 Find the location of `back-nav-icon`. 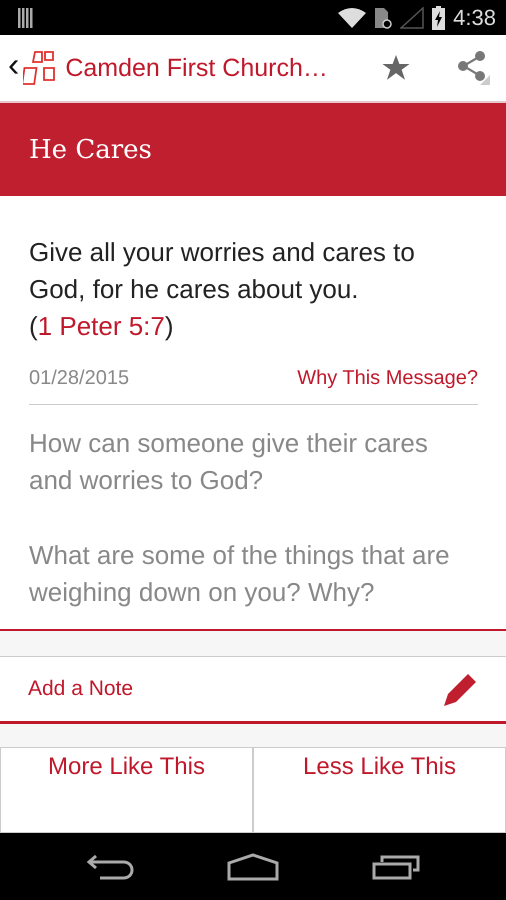

back-nav-icon is located at coordinates (110, 867).